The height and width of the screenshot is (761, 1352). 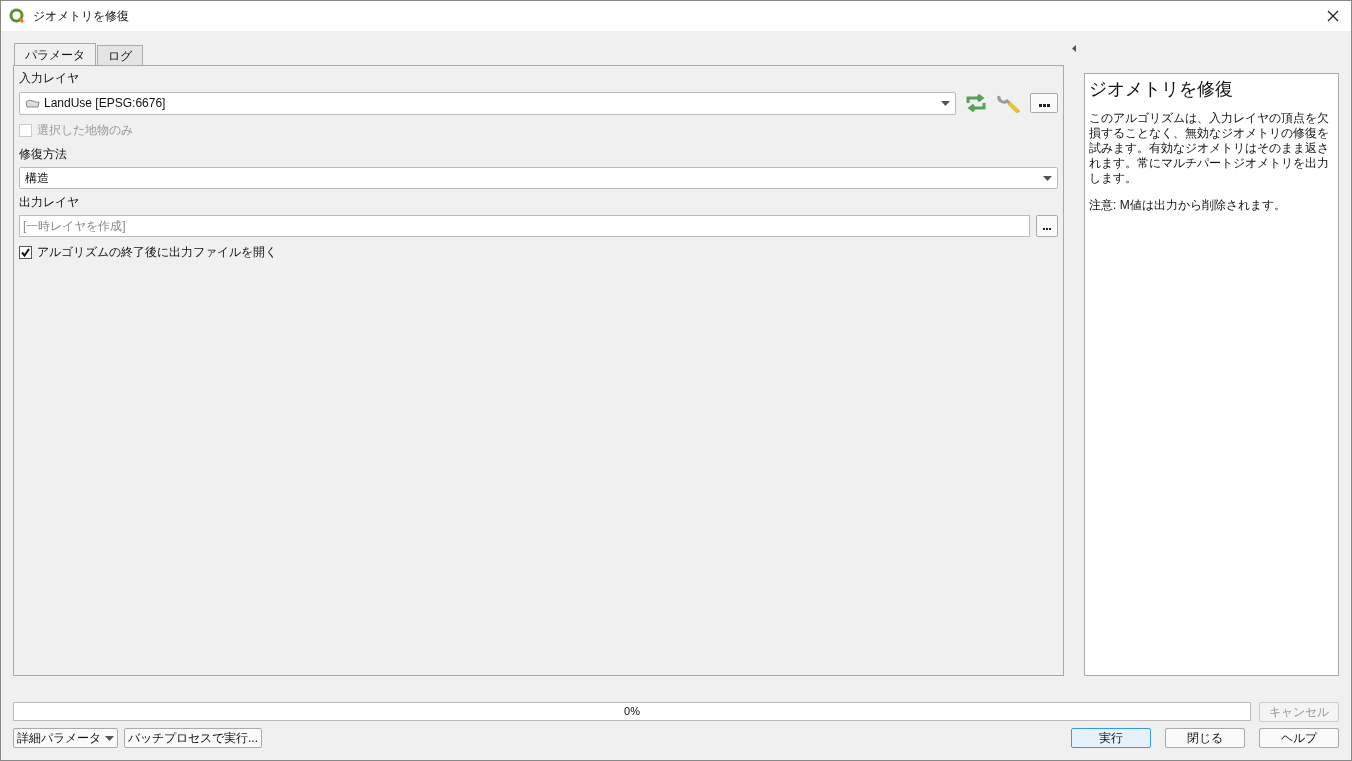 What do you see at coordinates (1333, 16) in the screenshot?
I see `close-icon` at bounding box center [1333, 16].